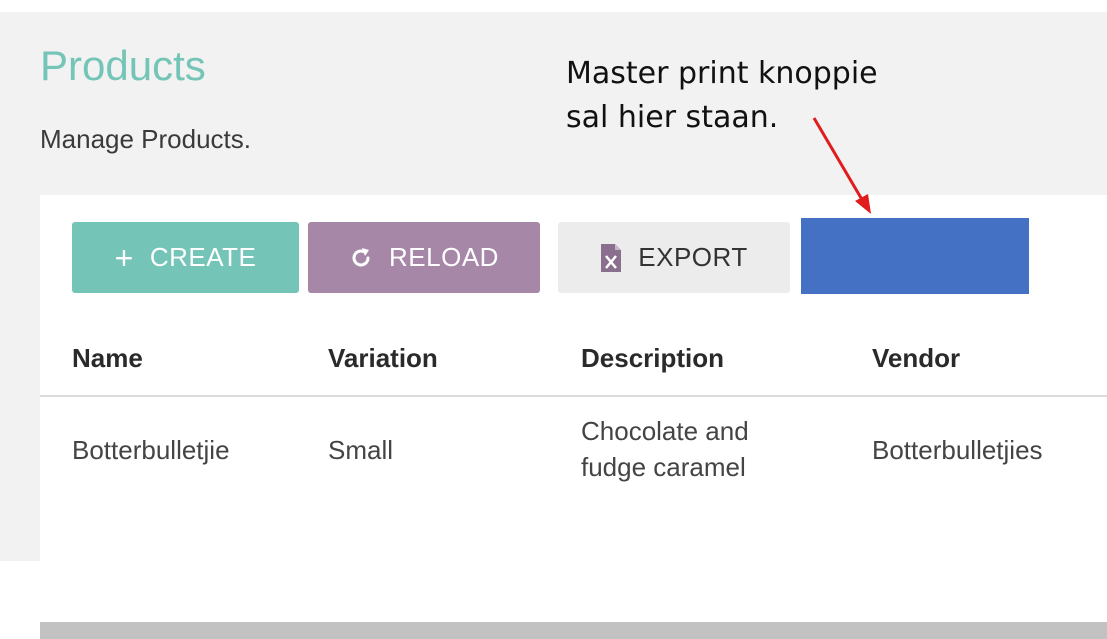 This screenshot has width=1107, height=639. What do you see at coordinates (107, 358) in the screenshot?
I see `column-header-name: Name` at bounding box center [107, 358].